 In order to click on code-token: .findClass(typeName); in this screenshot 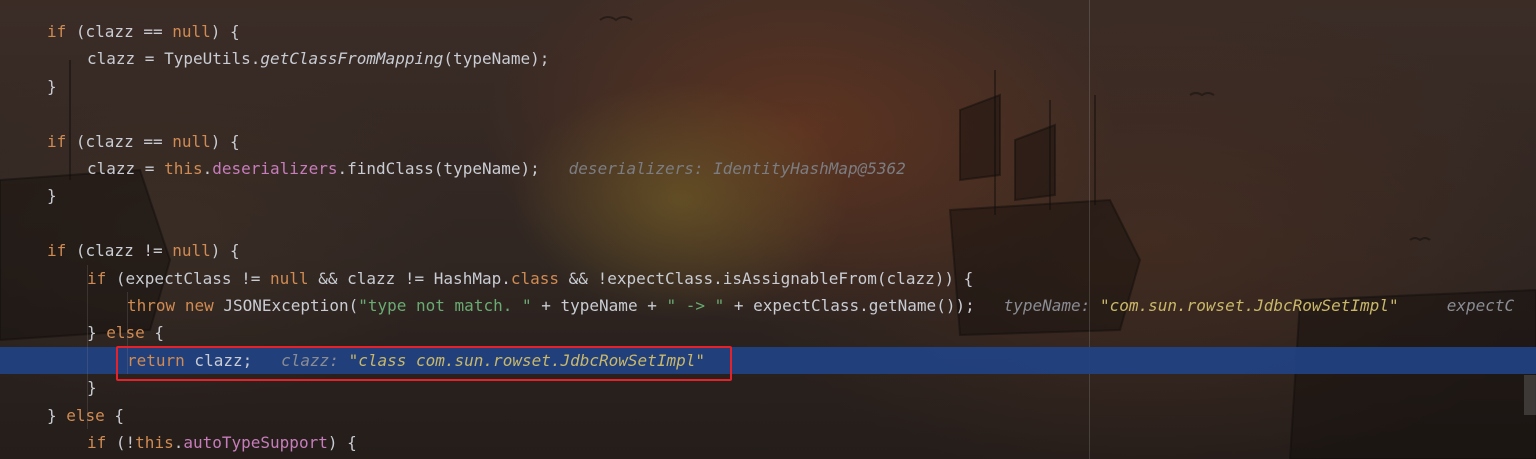, I will do `click(438, 168)`.